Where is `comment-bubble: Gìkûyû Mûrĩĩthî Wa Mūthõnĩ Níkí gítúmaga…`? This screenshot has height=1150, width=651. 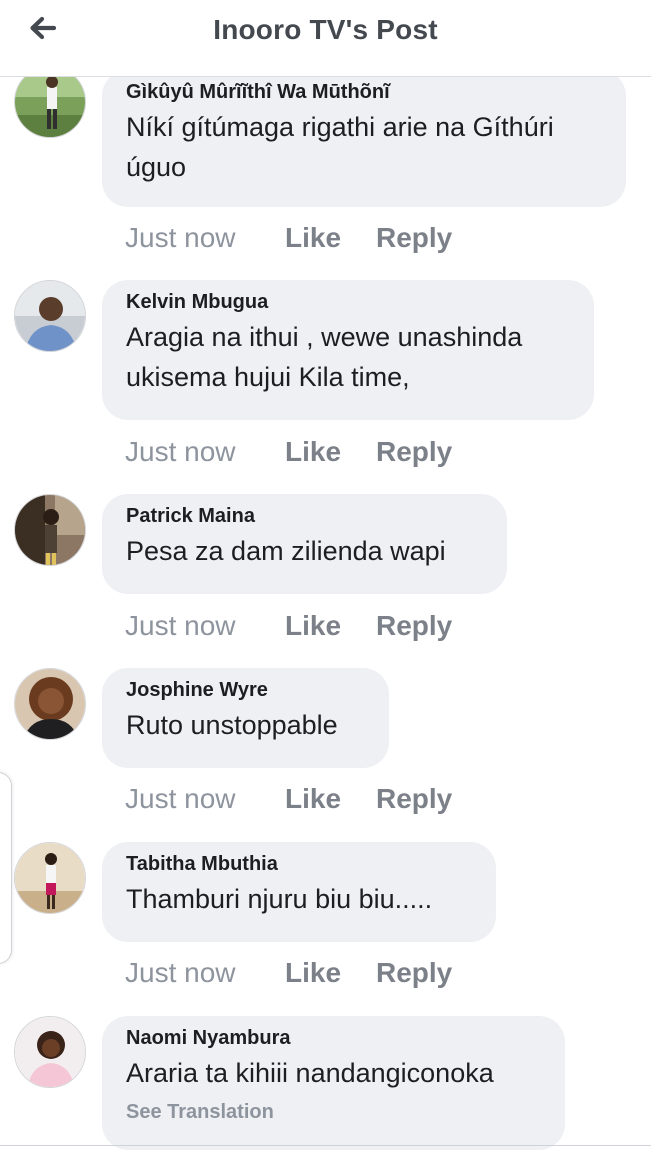 comment-bubble: Gìkûyû Mûrĩĩthî Wa Mūthõnĩ Níkí gítúmaga… is located at coordinates (364, 138).